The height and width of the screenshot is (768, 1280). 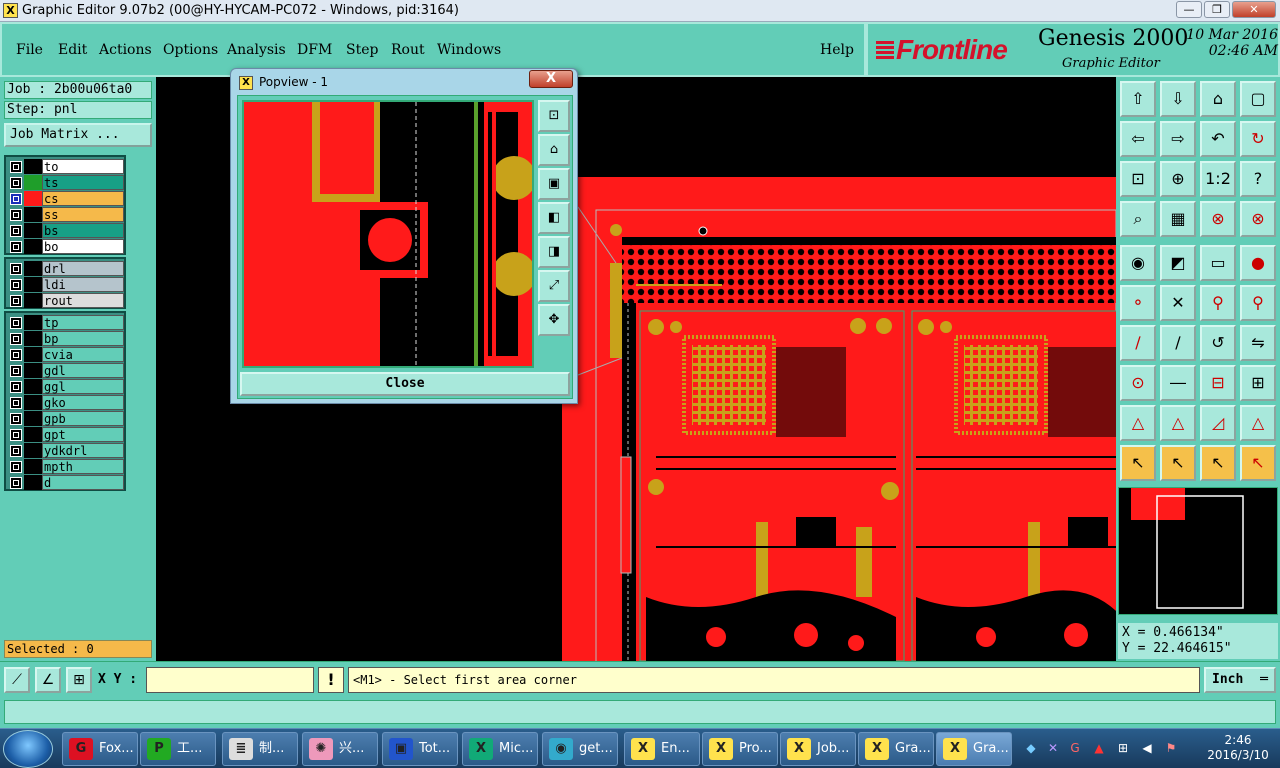 I want to click on tray-icon-3: G, so click(x=1075, y=748).